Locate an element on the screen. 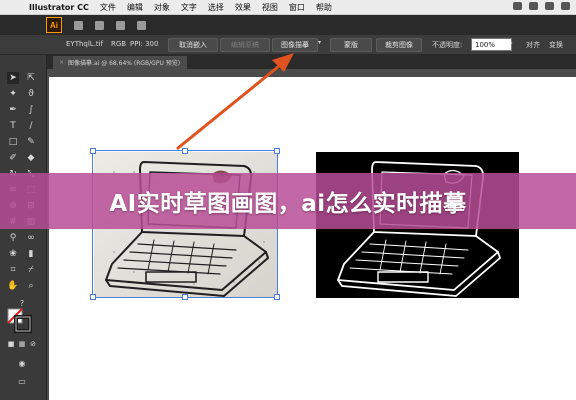  none-mode-icon: ⊘ is located at coordinates (33, 344).